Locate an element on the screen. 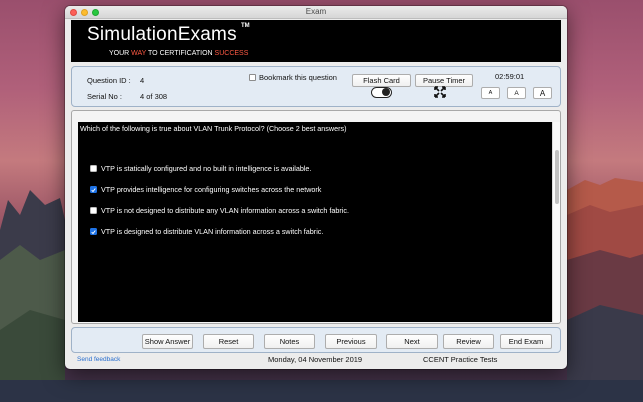  footer-date: Monday, 04 November 2019 is located at coordinates (315, 359).